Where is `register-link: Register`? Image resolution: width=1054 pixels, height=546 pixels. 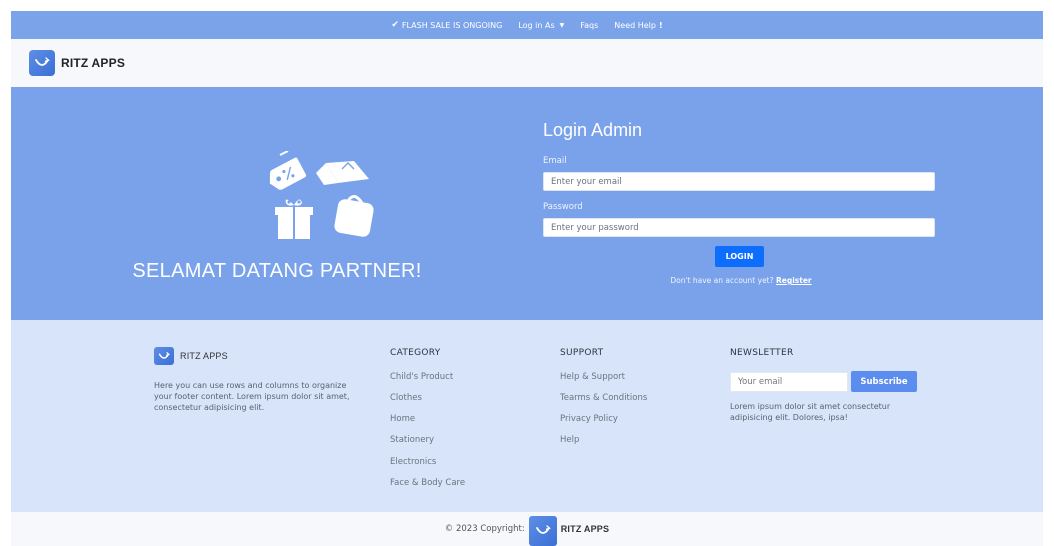 register-link: Register is located at coordinates (794, 280).